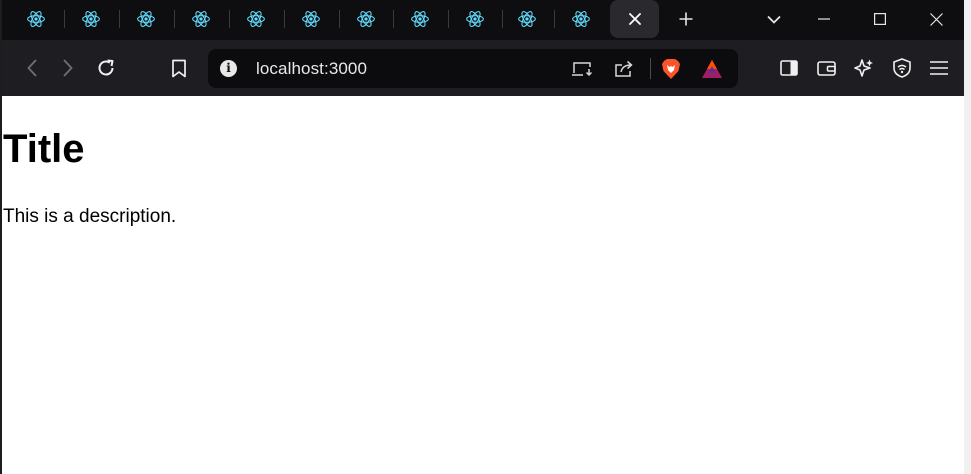 This screenshot has height=474, width=971. I want to click on leo-ai-icon, so click(864, 68).